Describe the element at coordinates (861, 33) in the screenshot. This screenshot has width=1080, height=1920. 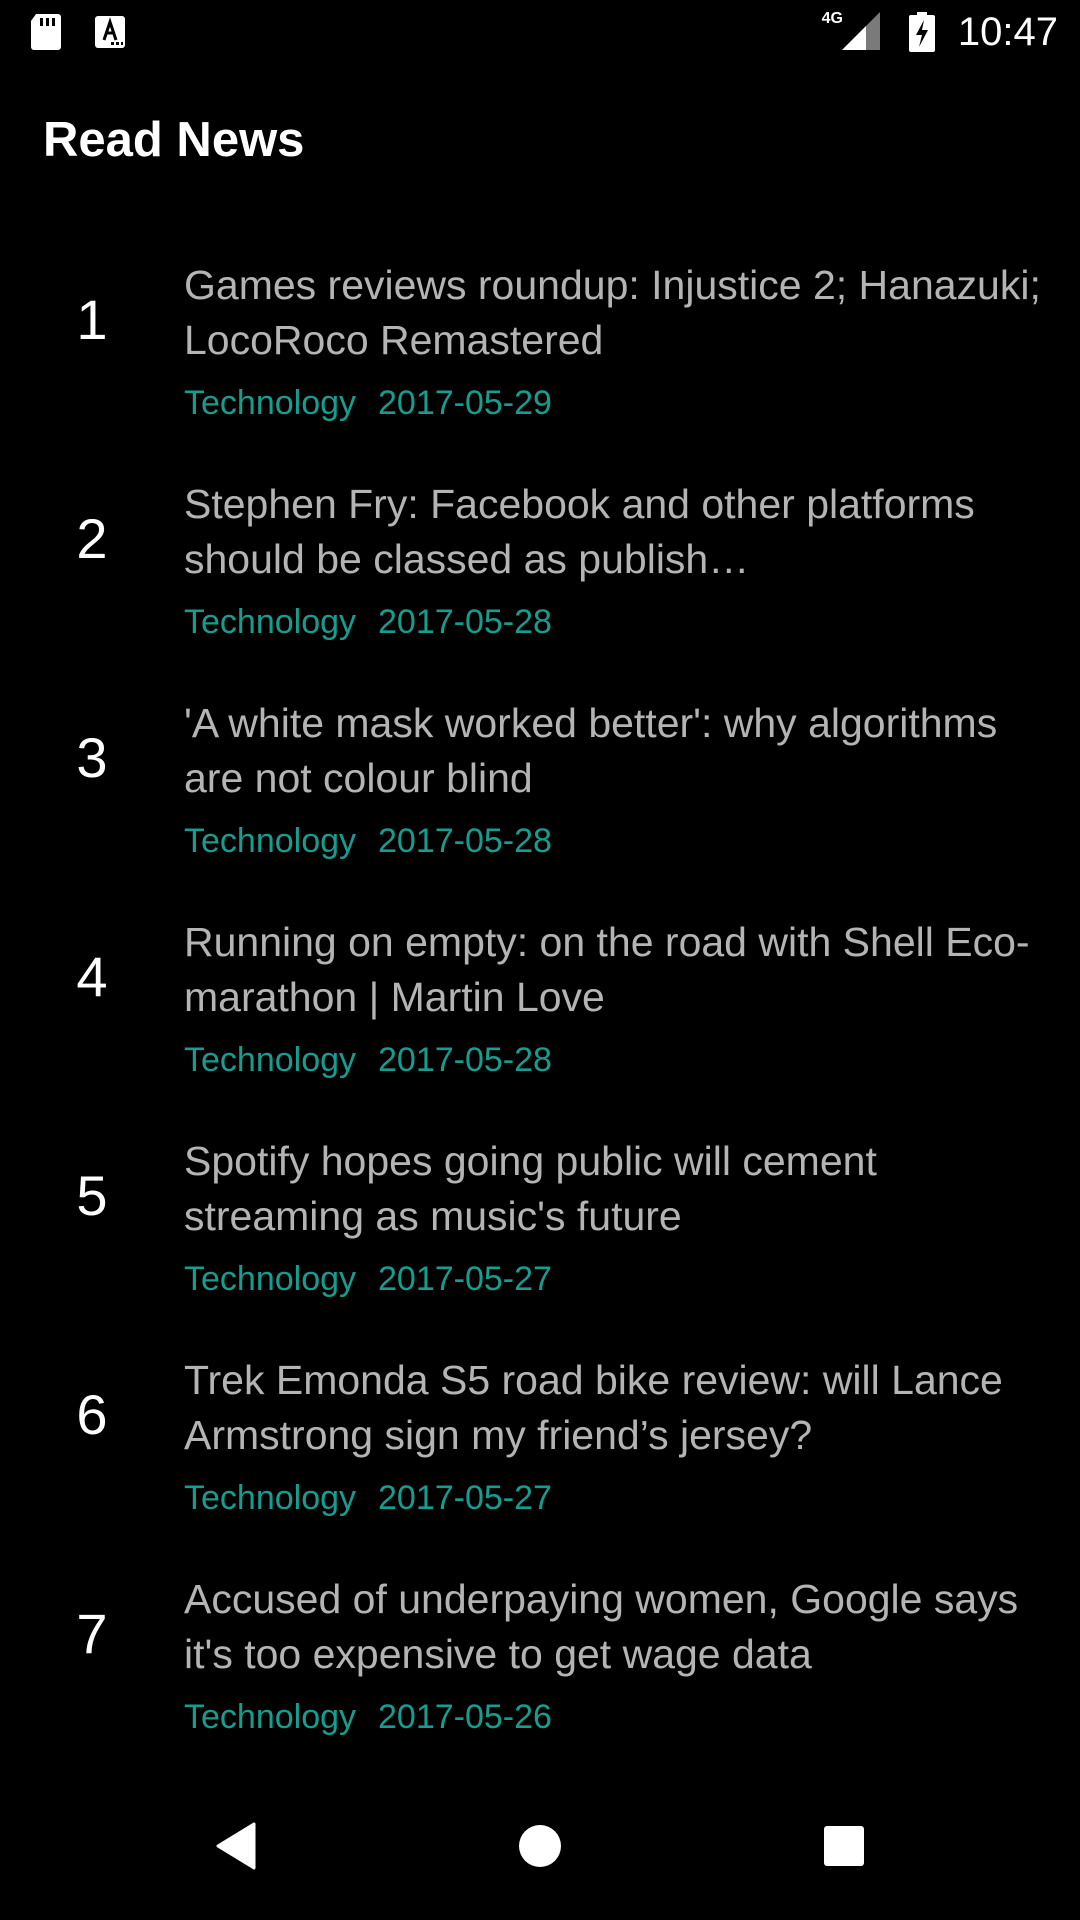
I see `signal-icon` at that location.